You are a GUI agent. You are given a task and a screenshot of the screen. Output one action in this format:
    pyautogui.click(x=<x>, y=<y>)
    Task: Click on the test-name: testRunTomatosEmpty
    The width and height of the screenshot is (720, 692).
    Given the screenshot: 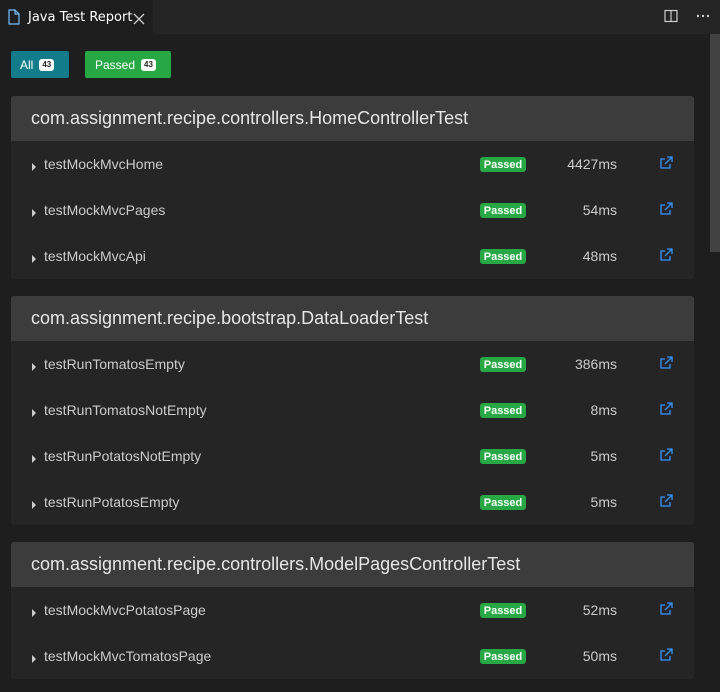 What is the action you would take?
    pyautogui.click(x=114, y=364)
    